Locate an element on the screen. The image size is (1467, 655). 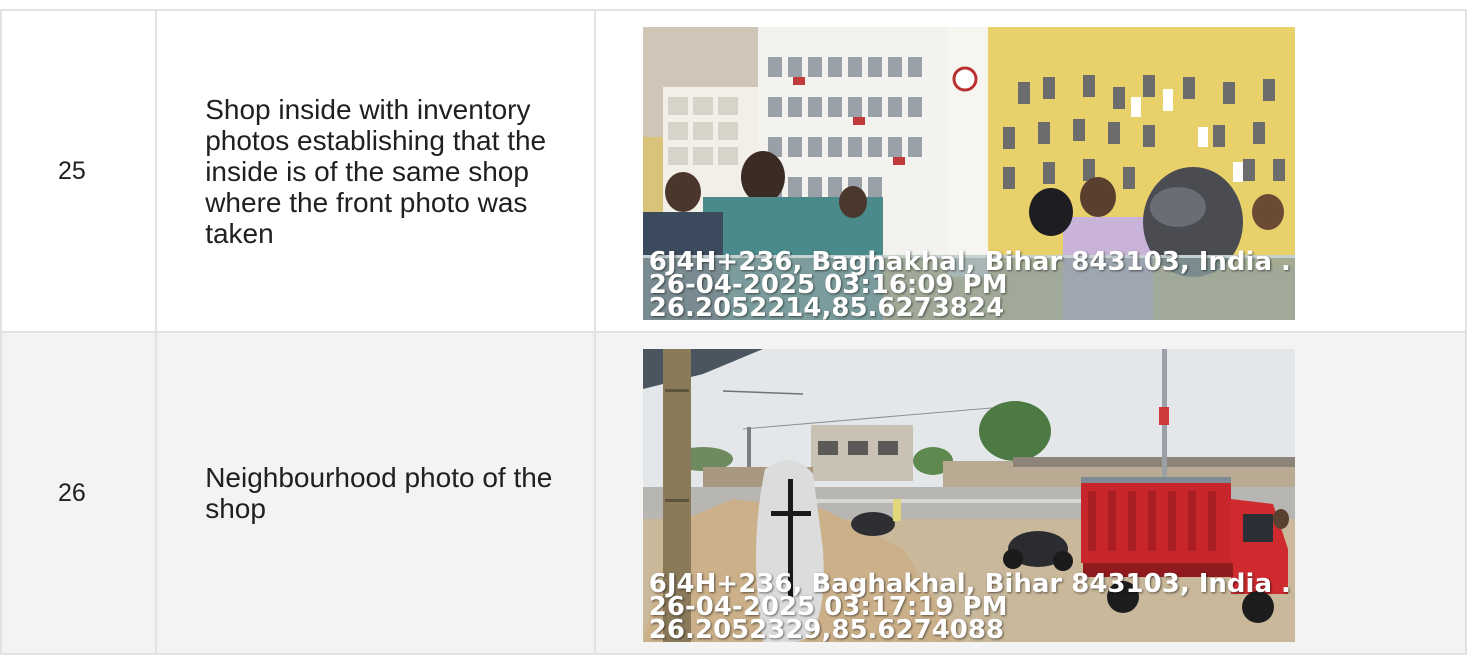
stamp-coordinates: 26.2052214,85.6273824 is located at coordinates (826, 306).